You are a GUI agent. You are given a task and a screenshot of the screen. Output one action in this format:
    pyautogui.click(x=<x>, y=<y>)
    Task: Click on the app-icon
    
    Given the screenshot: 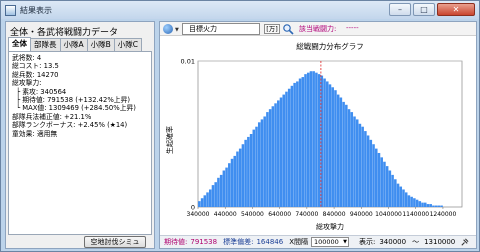 What is the action you would take?
    pyautogui.click(x=10, y=10)
    